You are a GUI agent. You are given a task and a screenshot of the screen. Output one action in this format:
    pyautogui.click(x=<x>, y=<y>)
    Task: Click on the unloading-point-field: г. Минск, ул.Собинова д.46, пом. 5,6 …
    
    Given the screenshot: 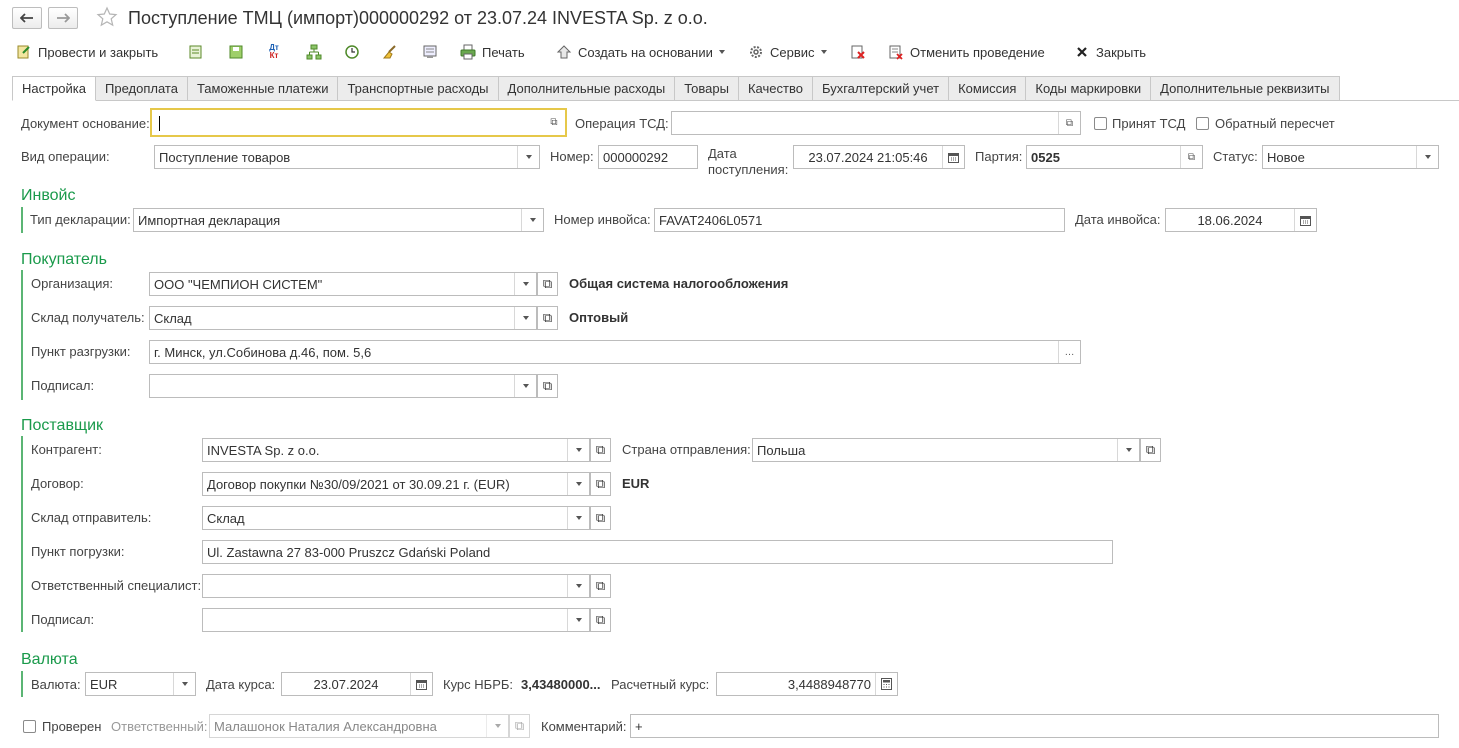 What is the action you would take?
    pyautogui.click(x=615, y=352)
    